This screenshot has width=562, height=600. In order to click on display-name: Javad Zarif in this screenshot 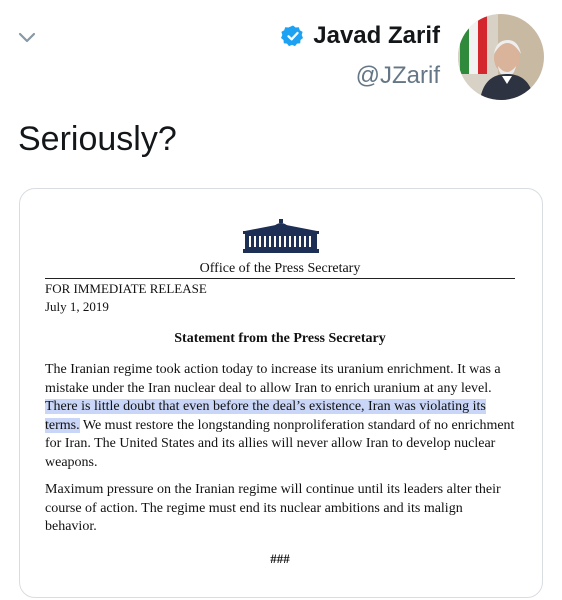, I will do `click(376, 36)`.